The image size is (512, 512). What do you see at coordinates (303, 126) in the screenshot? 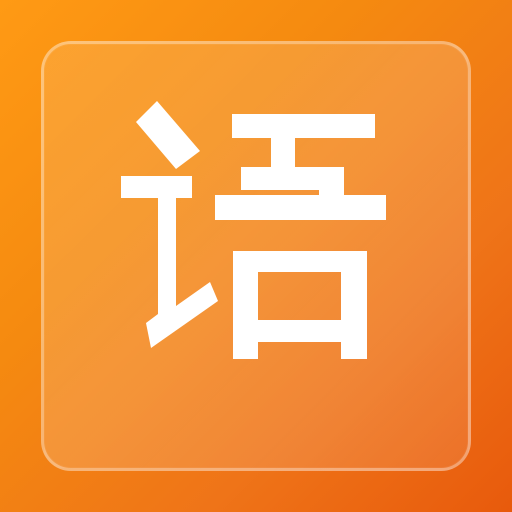
I see `glyph-stroke-top-bar` at bounding box center [303, 126].